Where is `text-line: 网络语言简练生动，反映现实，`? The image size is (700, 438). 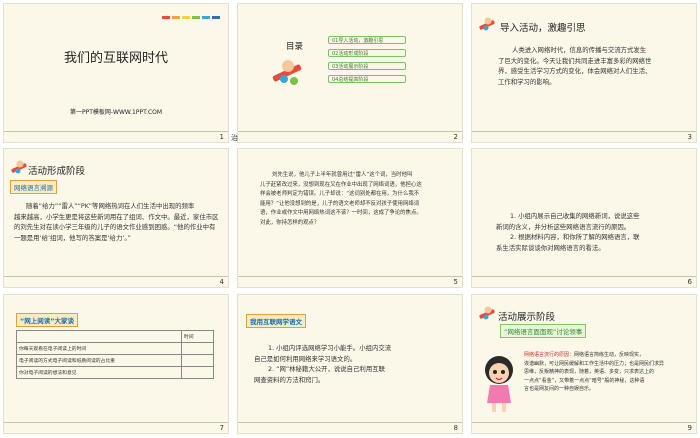
text-line: 网络语言简练生动，反映现实， is located at coordinates (609, 355).